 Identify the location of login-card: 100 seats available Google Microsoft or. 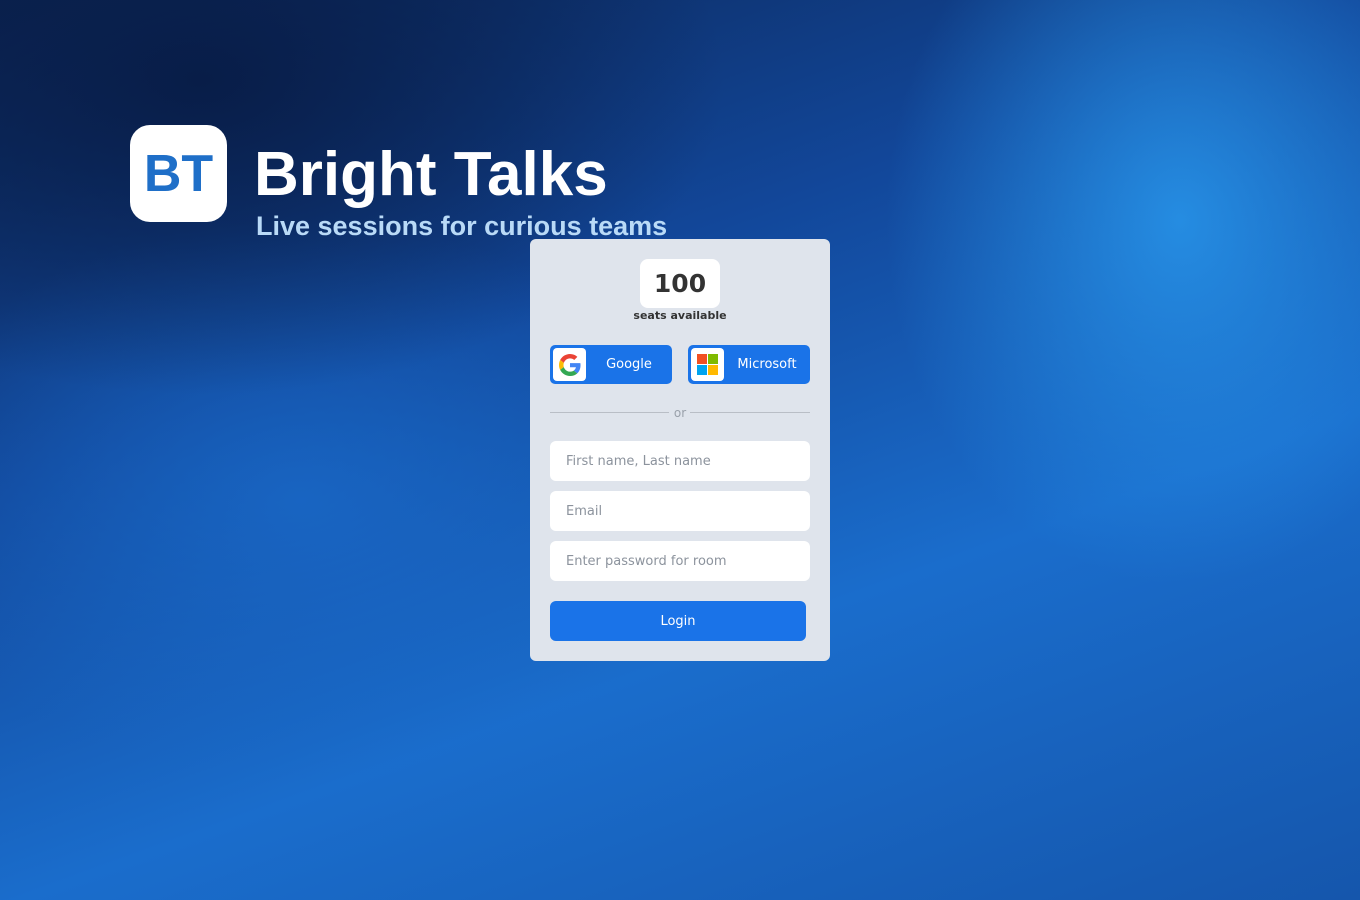
(680, 450).